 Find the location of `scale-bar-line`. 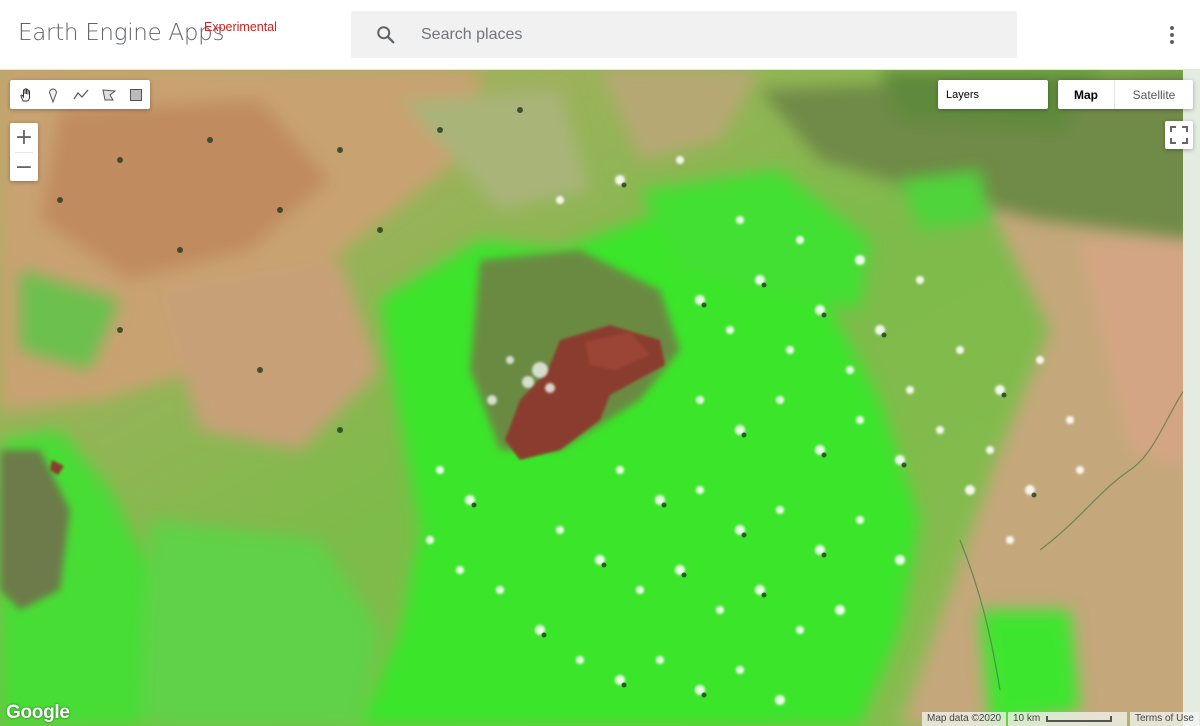

scale-bar-line is located at coordinates (1079, 719).